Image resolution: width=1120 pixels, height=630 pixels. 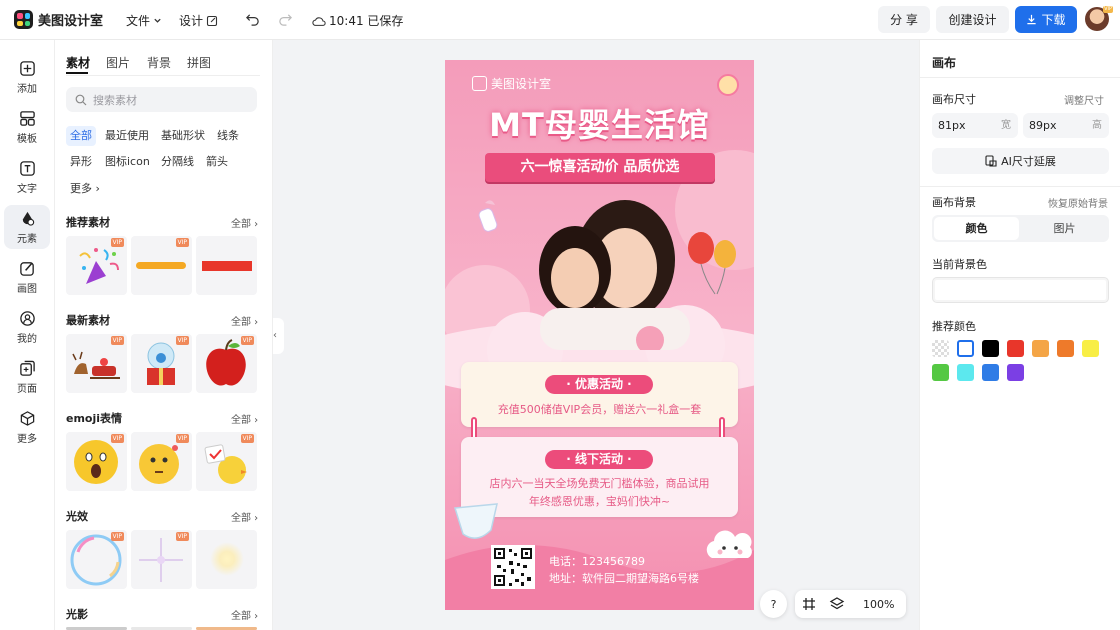 What do you see at coordinates (837, 604) in the screenshot?
I see `layers-icon` at bounding box center [837, 604].